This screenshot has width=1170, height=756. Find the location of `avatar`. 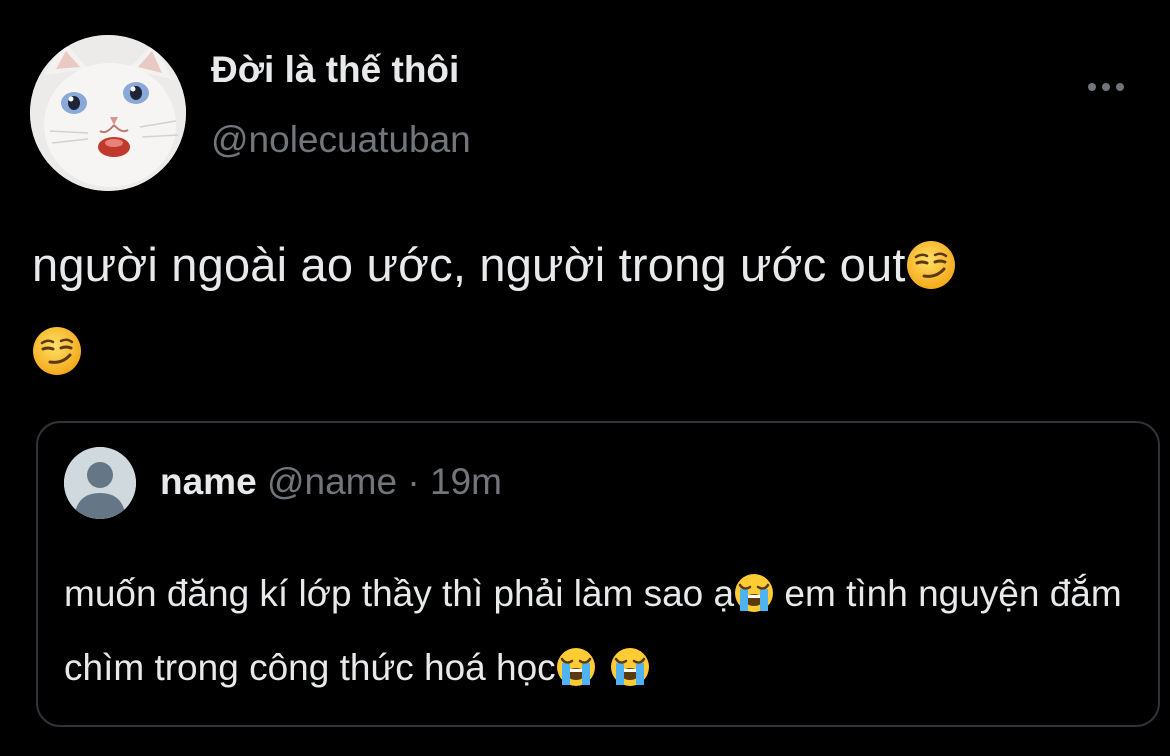

avatar is located at coordinates (108, 113).